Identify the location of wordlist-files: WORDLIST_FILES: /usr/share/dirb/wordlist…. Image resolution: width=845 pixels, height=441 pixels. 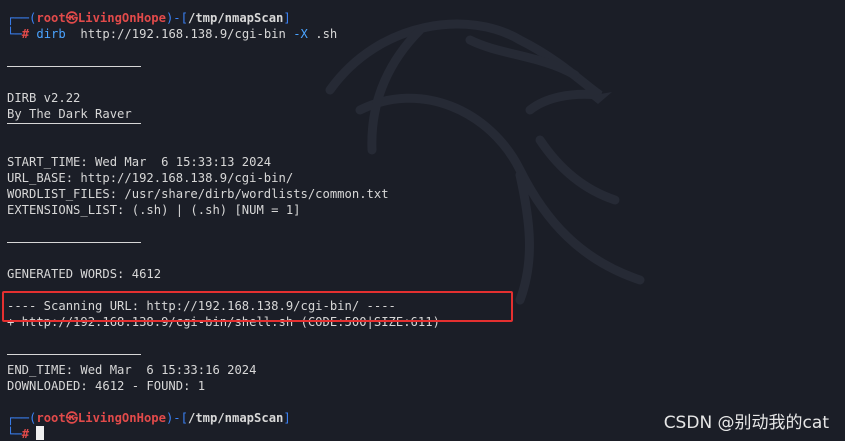
(198, 194).